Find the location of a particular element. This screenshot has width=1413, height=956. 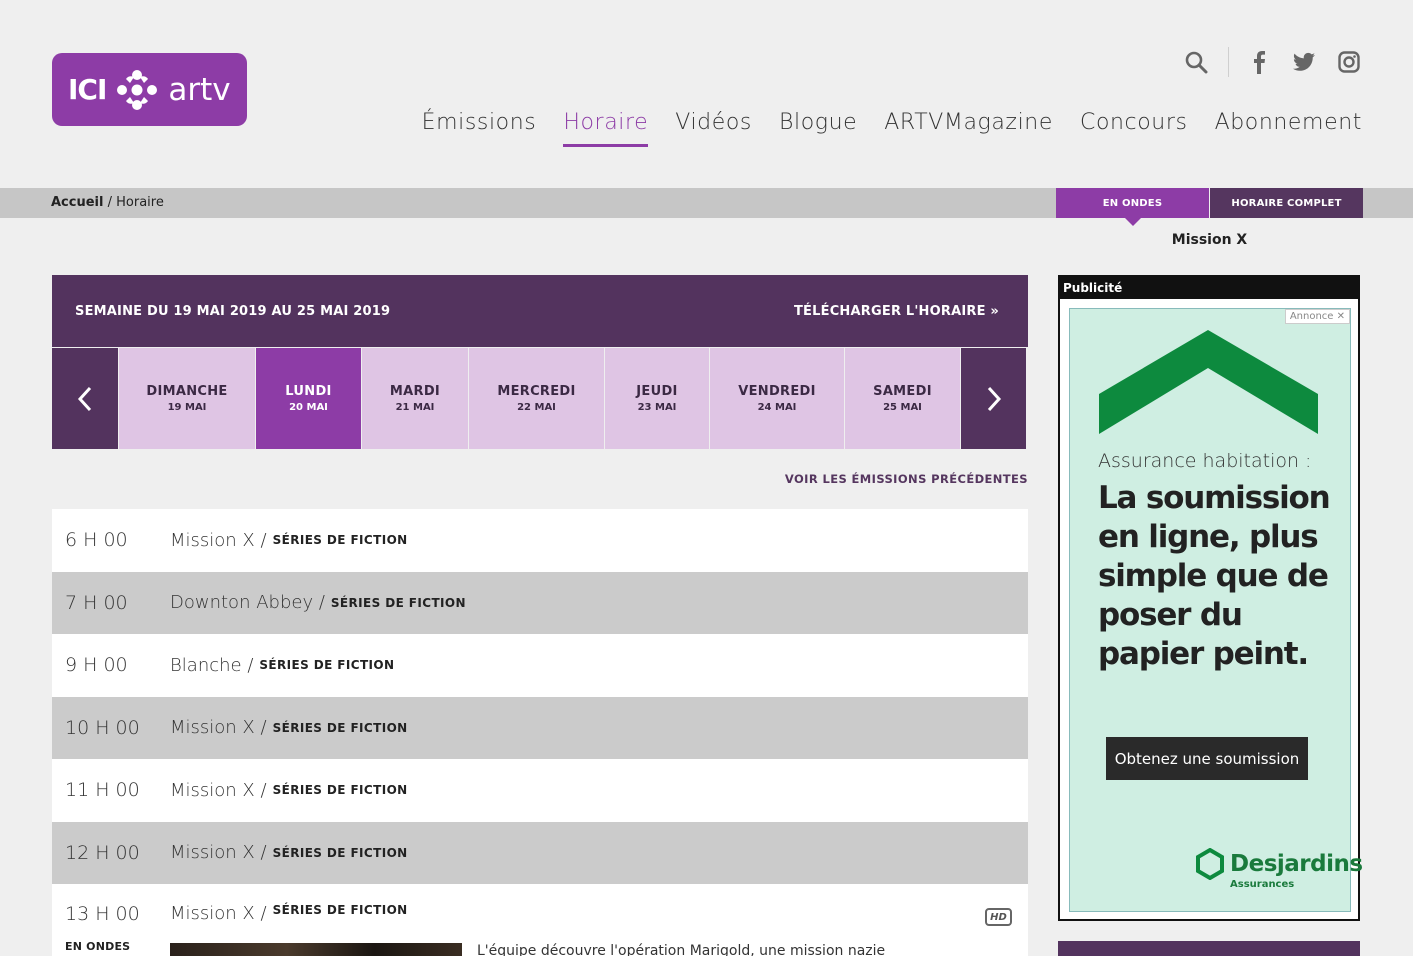

program-title: Blanche / is located at coordinates (211, 665).